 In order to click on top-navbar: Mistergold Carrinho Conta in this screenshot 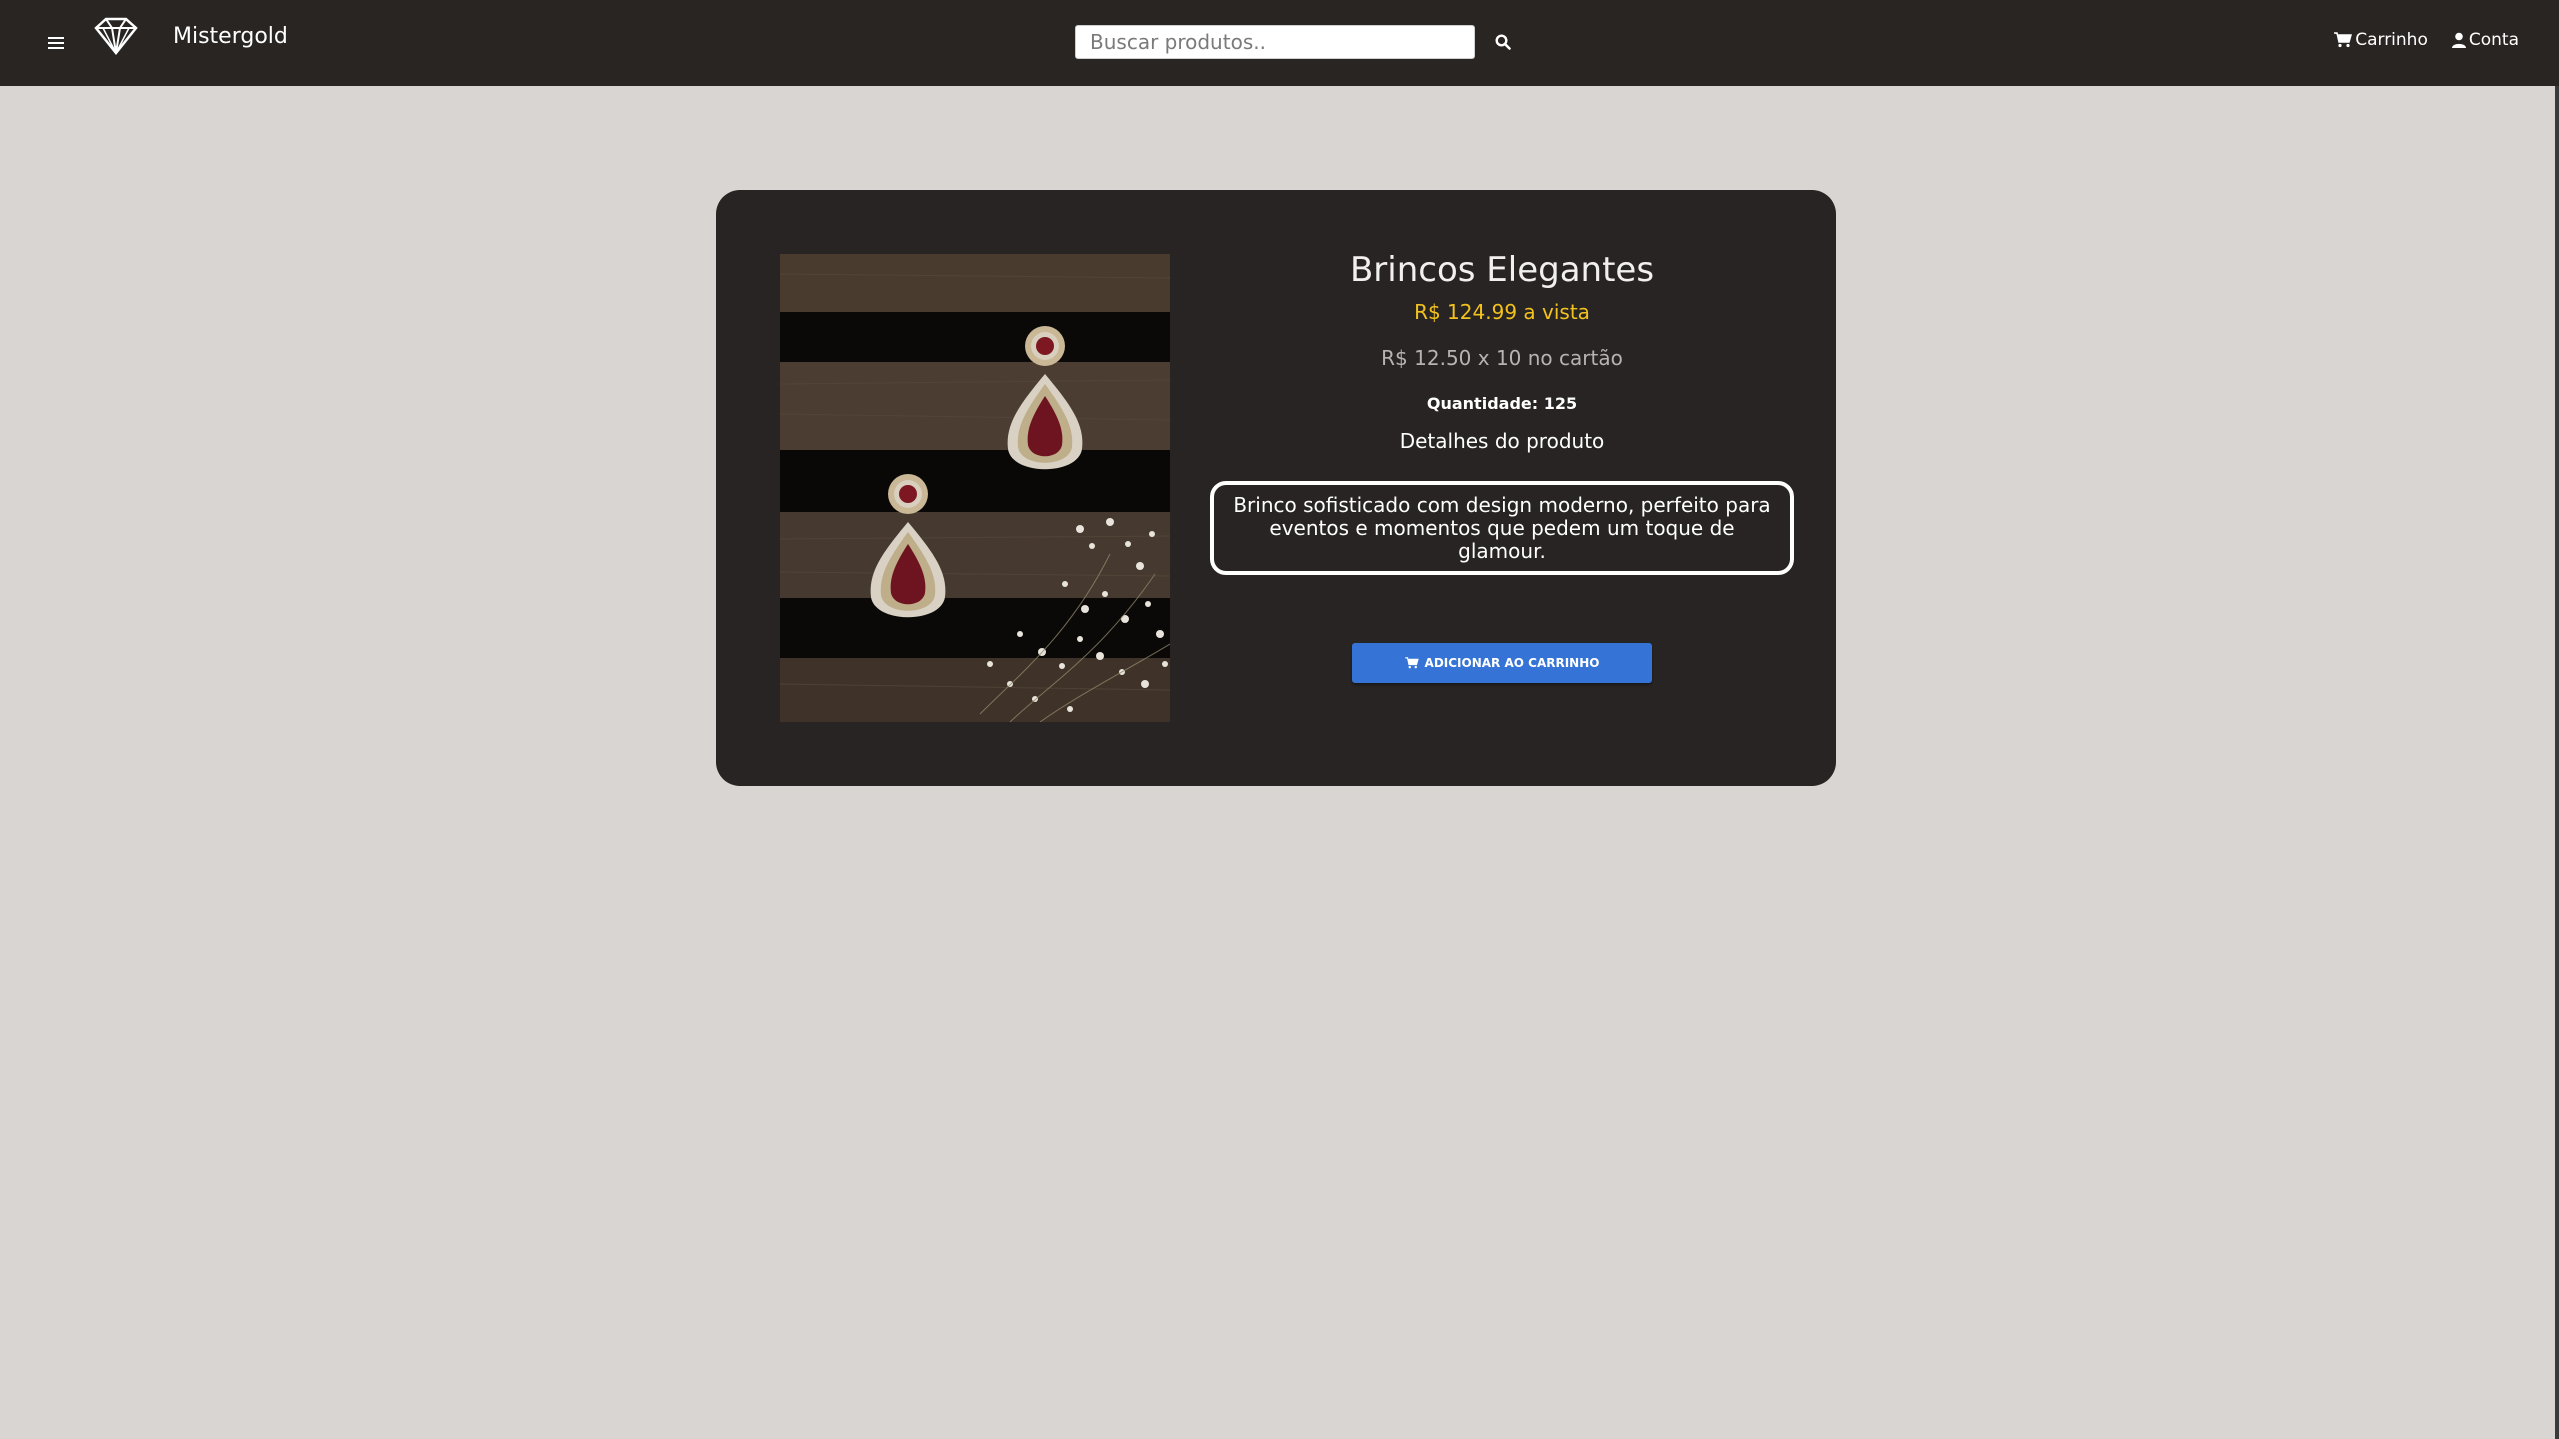, I will do `click(1279, 43)`.